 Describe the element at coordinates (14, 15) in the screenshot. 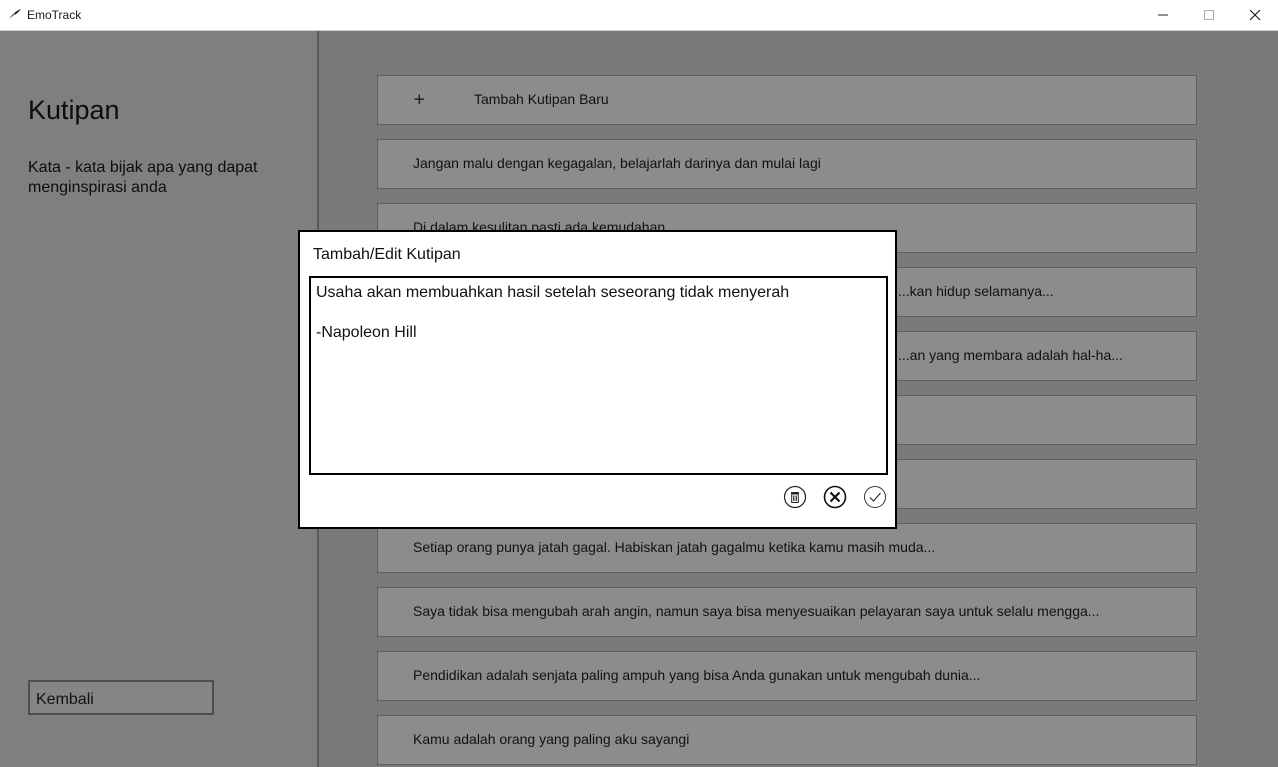

I see `feather-icon` at that location.